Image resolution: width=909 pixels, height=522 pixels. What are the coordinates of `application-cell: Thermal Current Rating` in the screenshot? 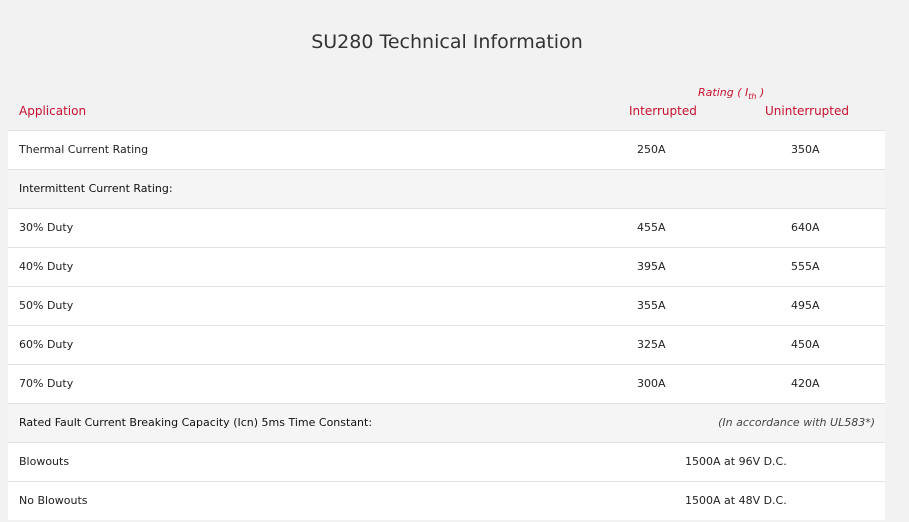 It's located at (84, 149).